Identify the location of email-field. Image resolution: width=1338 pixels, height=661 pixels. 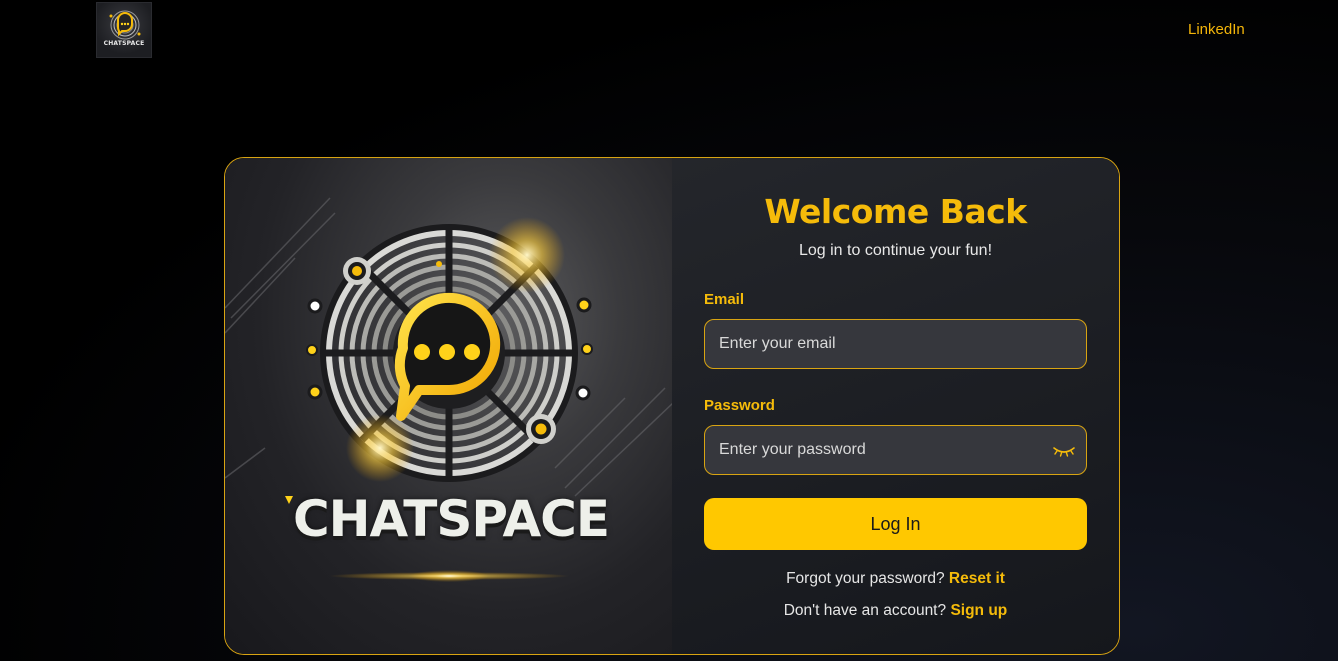
(895, 344).